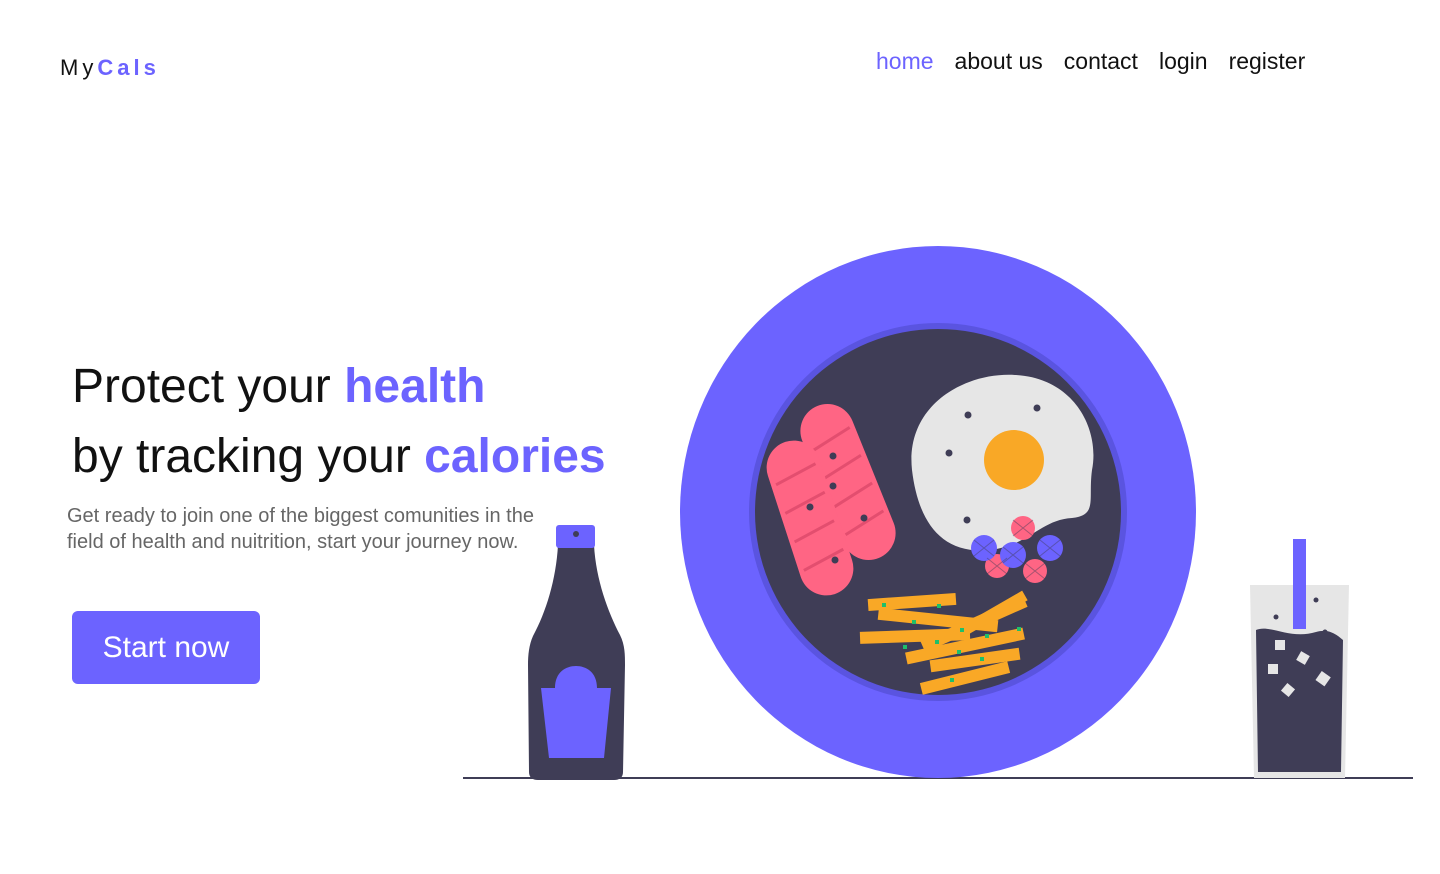  I want to click on fried-egg-icon, so click(1002, 462).